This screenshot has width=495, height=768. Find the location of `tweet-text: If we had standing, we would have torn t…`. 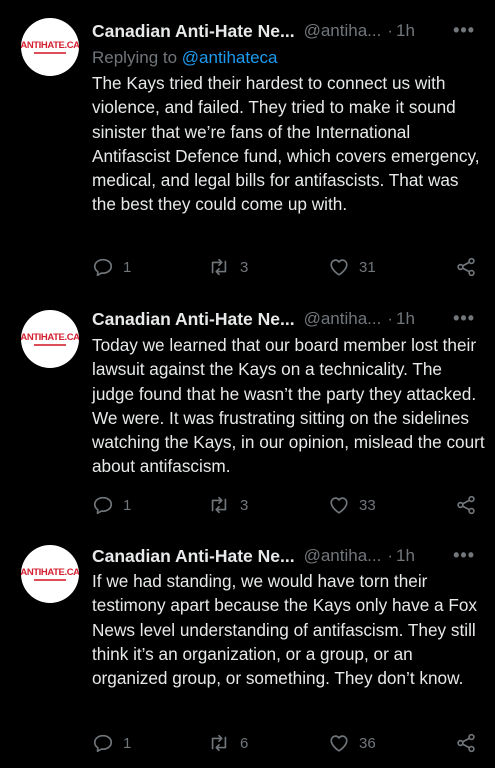

tweet-text: If we had standing, we would have torn t… is located at coordinates (285, 630).